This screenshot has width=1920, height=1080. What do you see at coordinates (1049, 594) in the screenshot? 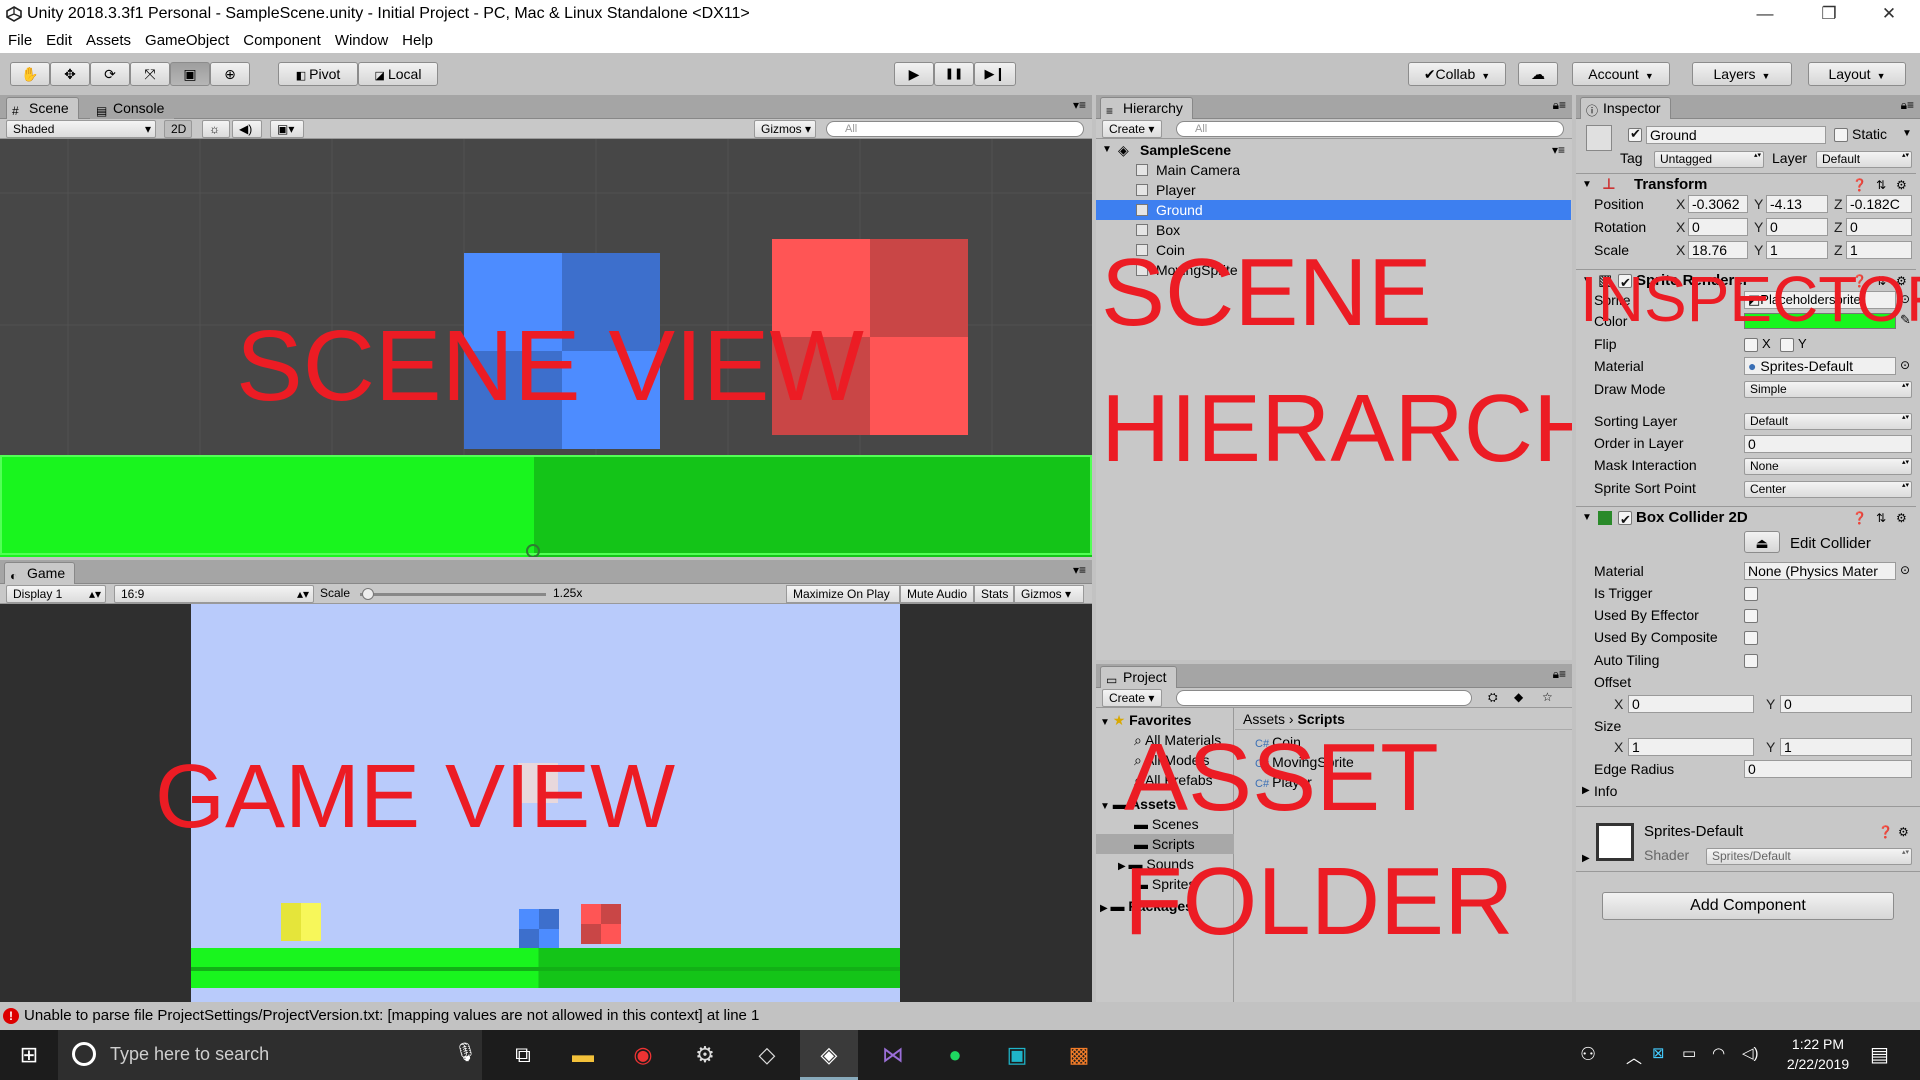
I see `game-gizmos-dropdown: Gizmos ▾` at bounding box center [1049, 594].